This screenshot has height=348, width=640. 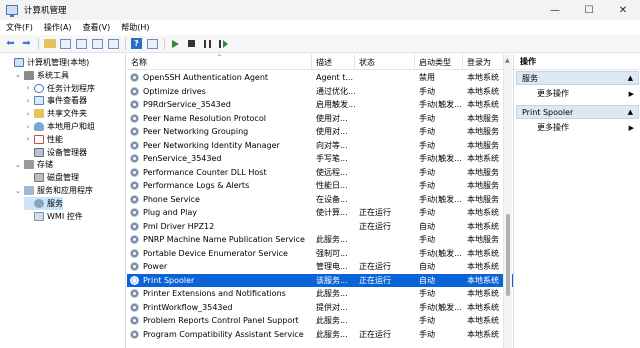 What do you see at coordinates (65, 190) in the screenshot?
I see `tree-item-label: 服务和应用程序` at bounding box center [65, 190].